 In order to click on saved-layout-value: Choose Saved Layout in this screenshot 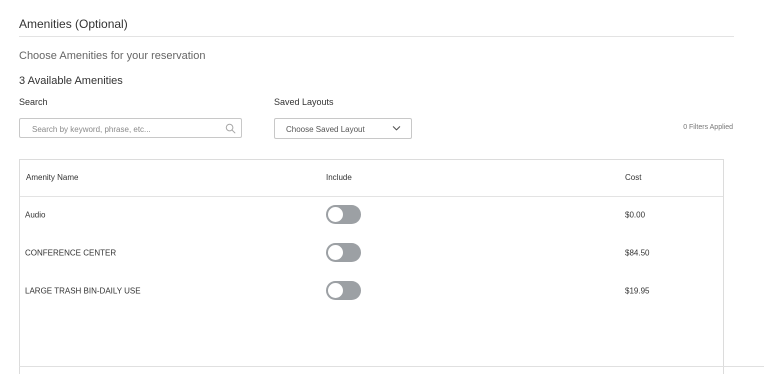, I will do `click(325, 129)`.